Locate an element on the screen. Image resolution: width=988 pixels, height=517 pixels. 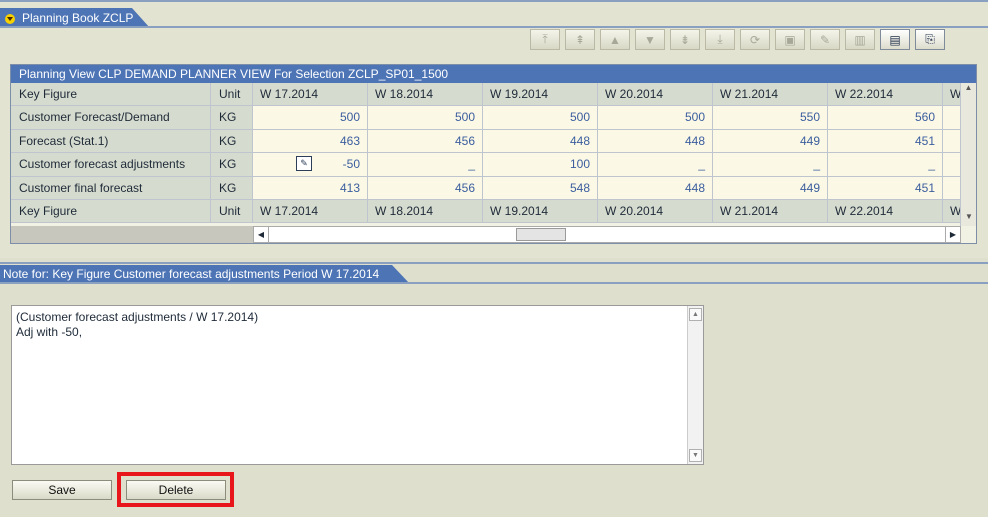
planning-book-title: Planning Book ZCLP is located at coordinates (78, 18).